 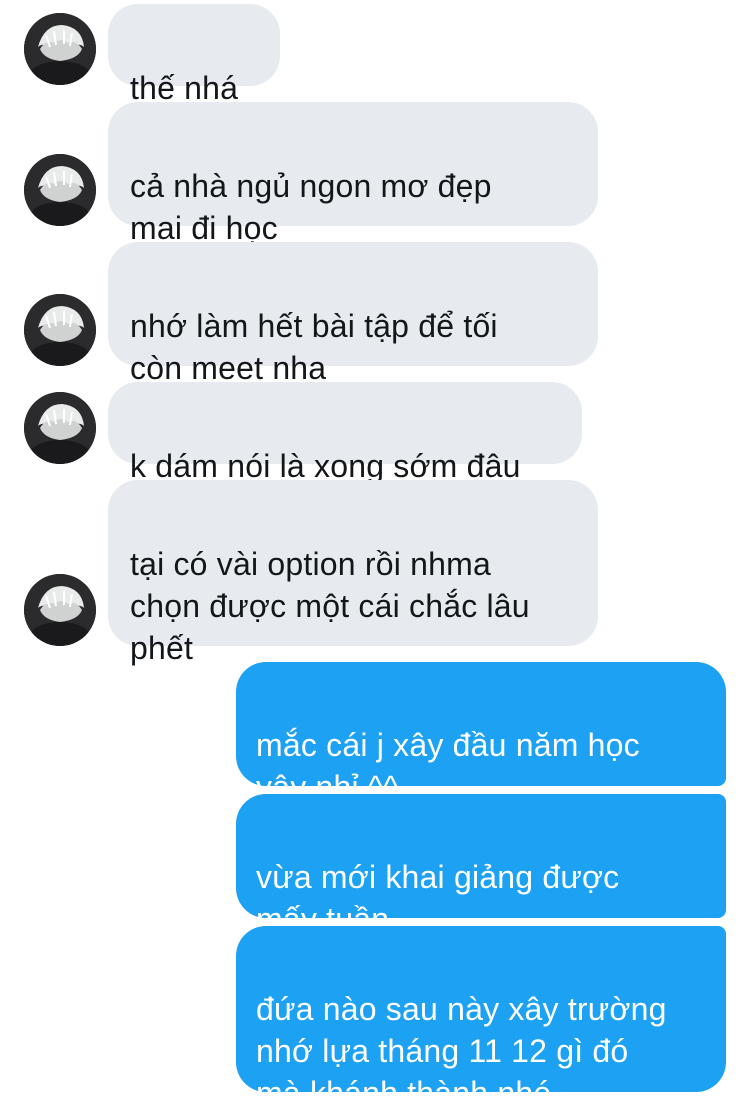 What do you see at coordinates (325, 466) in the screenshot?
I see `message-text: k dám nói là xong sớm đâu` at bounding box center [325, 466].